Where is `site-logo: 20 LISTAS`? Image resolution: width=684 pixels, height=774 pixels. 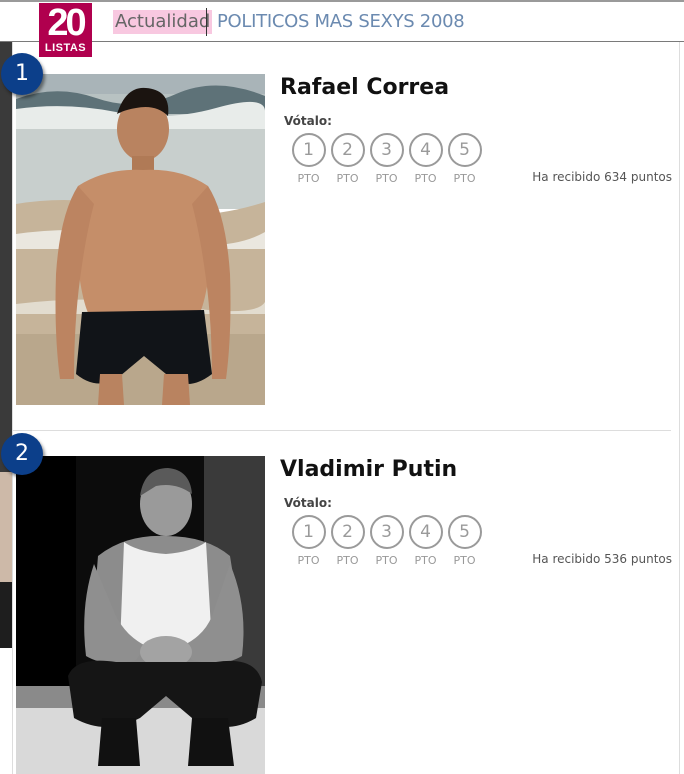 site-logo: 20 LISTAS is located at coordinates (65, 30).